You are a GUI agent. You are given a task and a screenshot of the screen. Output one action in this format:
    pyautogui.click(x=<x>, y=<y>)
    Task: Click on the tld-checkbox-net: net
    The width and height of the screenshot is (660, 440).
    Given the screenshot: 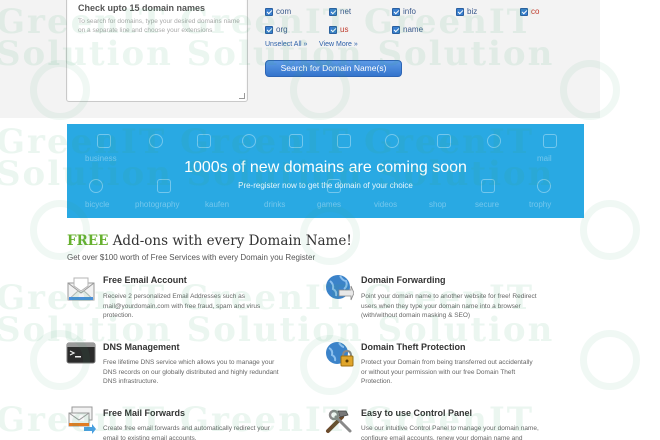 What is the action you would take?
    pyautogui.click(x=340, y=11)
    